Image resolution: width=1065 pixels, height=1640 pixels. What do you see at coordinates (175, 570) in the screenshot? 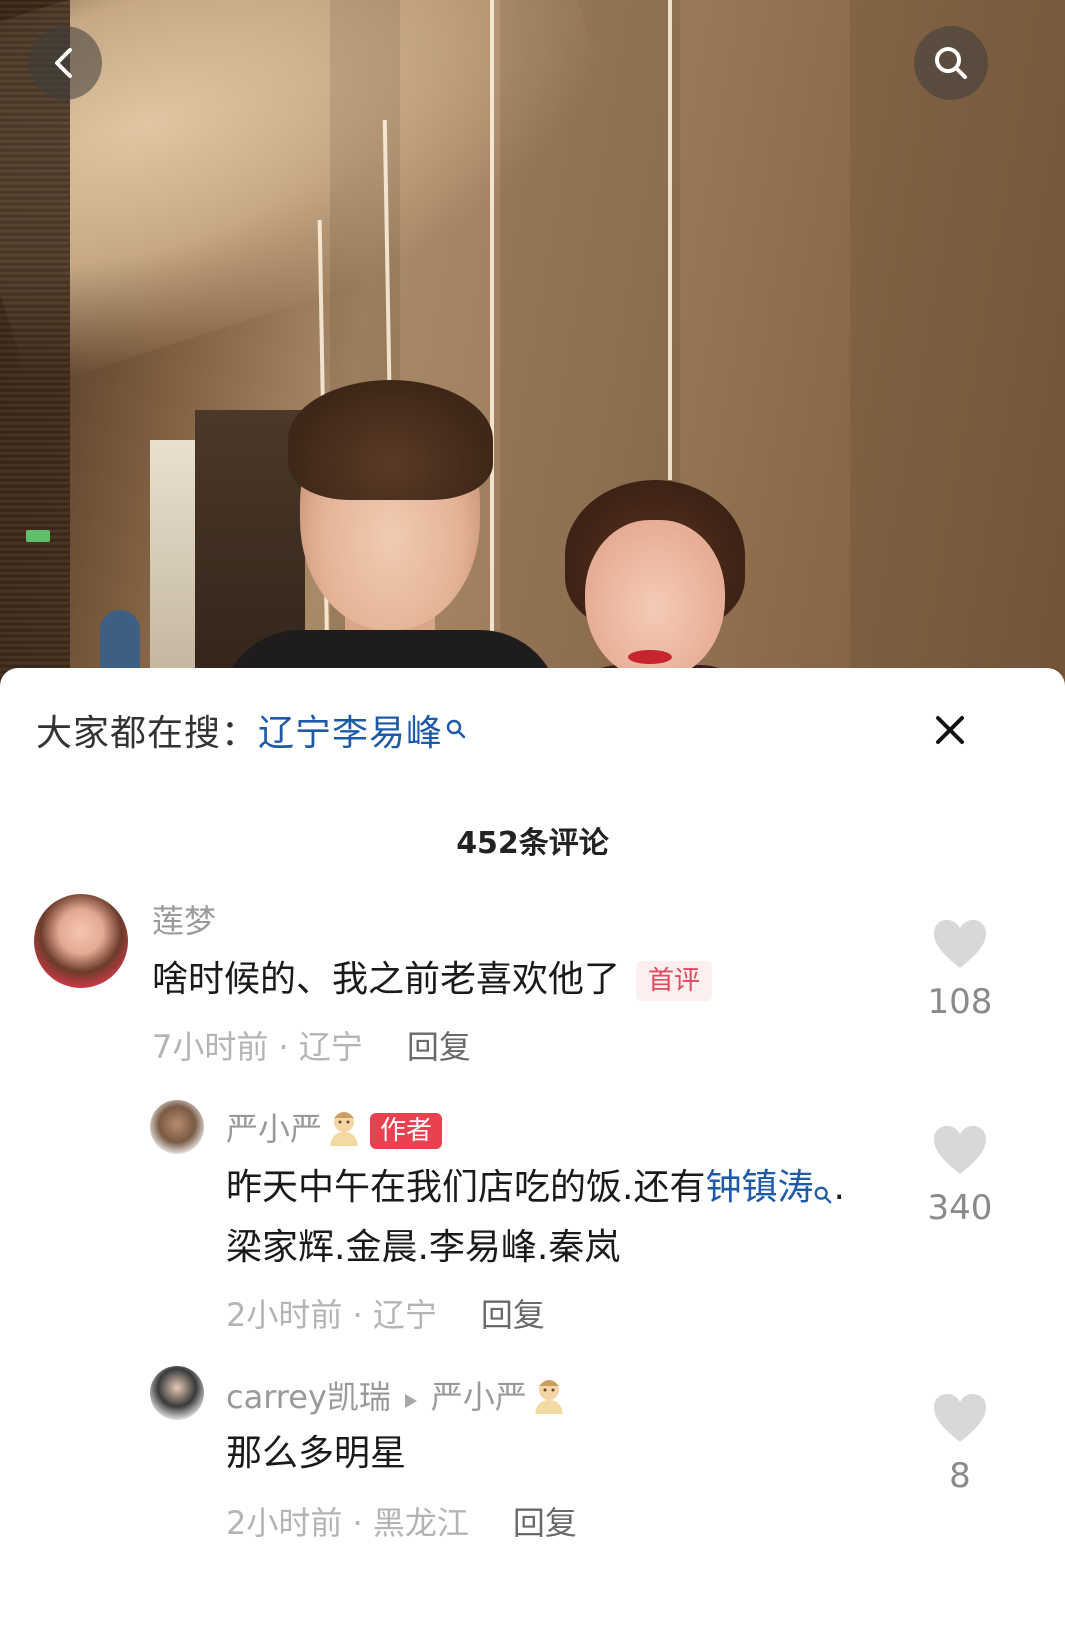
I see `photo-door-light` at bounding box center [175, 570].